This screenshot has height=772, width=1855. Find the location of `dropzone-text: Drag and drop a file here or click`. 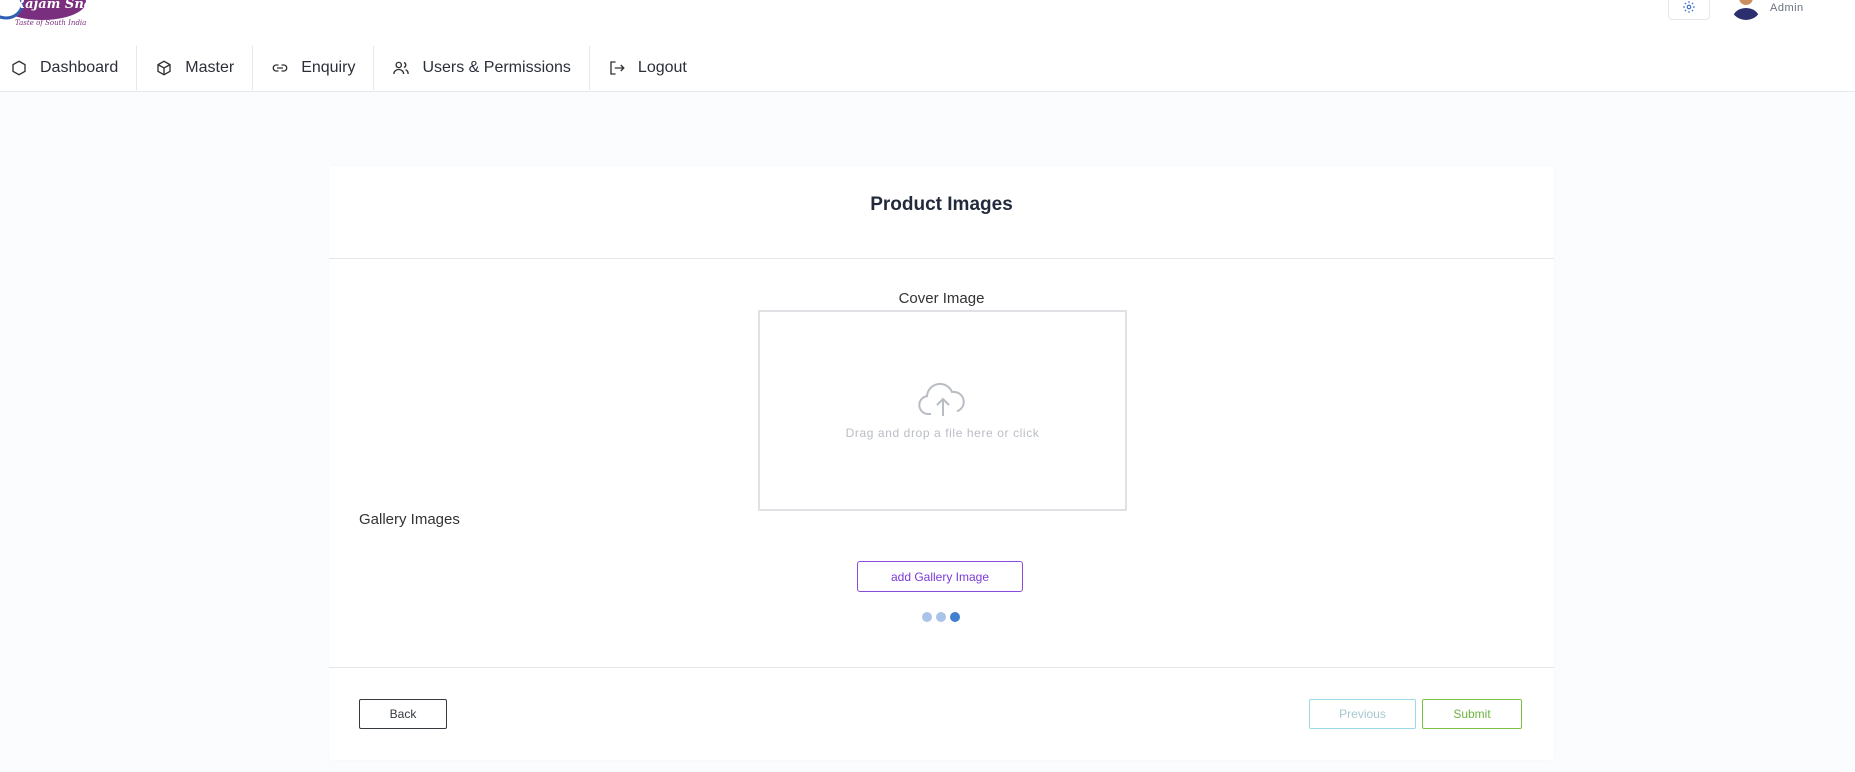

dropzone-text: Drag and drop a file here or click is located at coordinates (942, 432).